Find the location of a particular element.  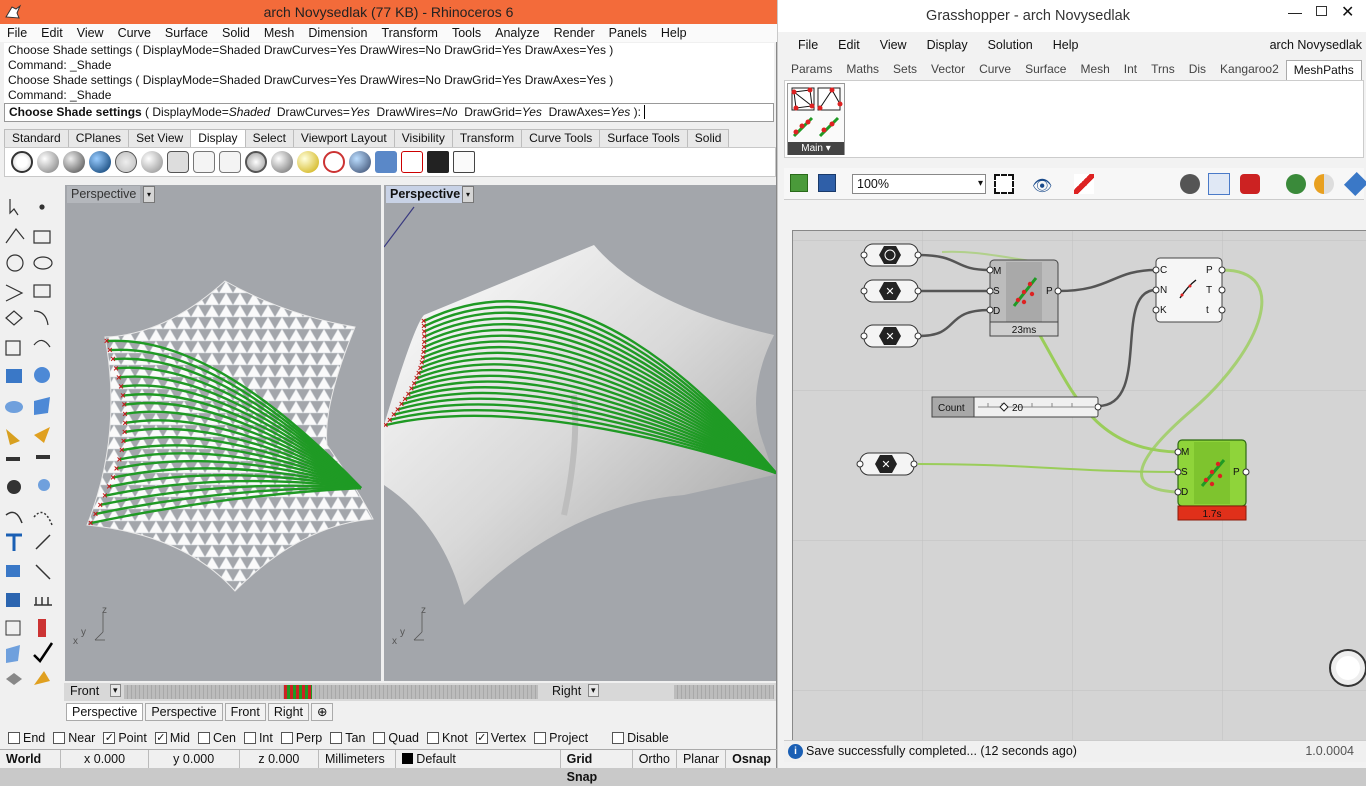

light-icon is located at coordinates (308, 162).